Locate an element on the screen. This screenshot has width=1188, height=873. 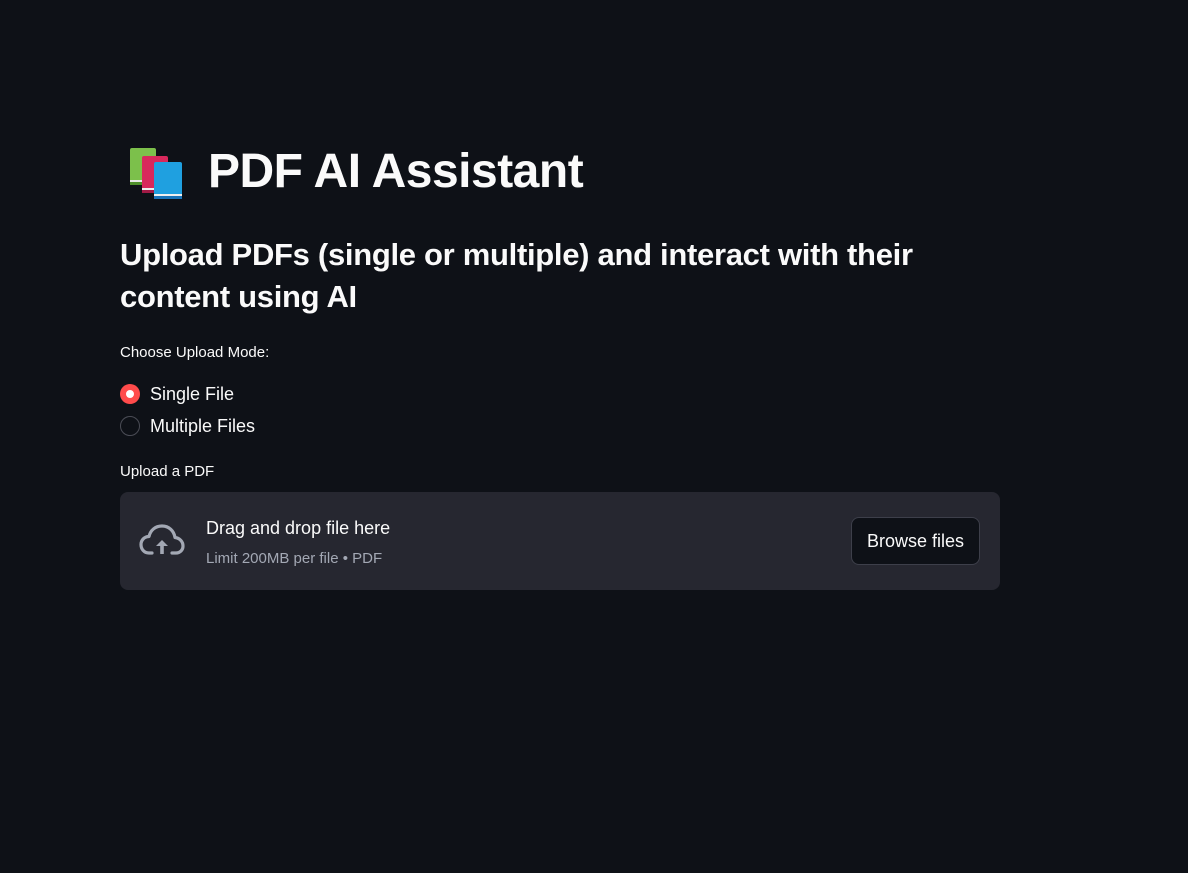
upload-mode-radio-group: Single File Multiple Files is located at coordinates (187, 410).